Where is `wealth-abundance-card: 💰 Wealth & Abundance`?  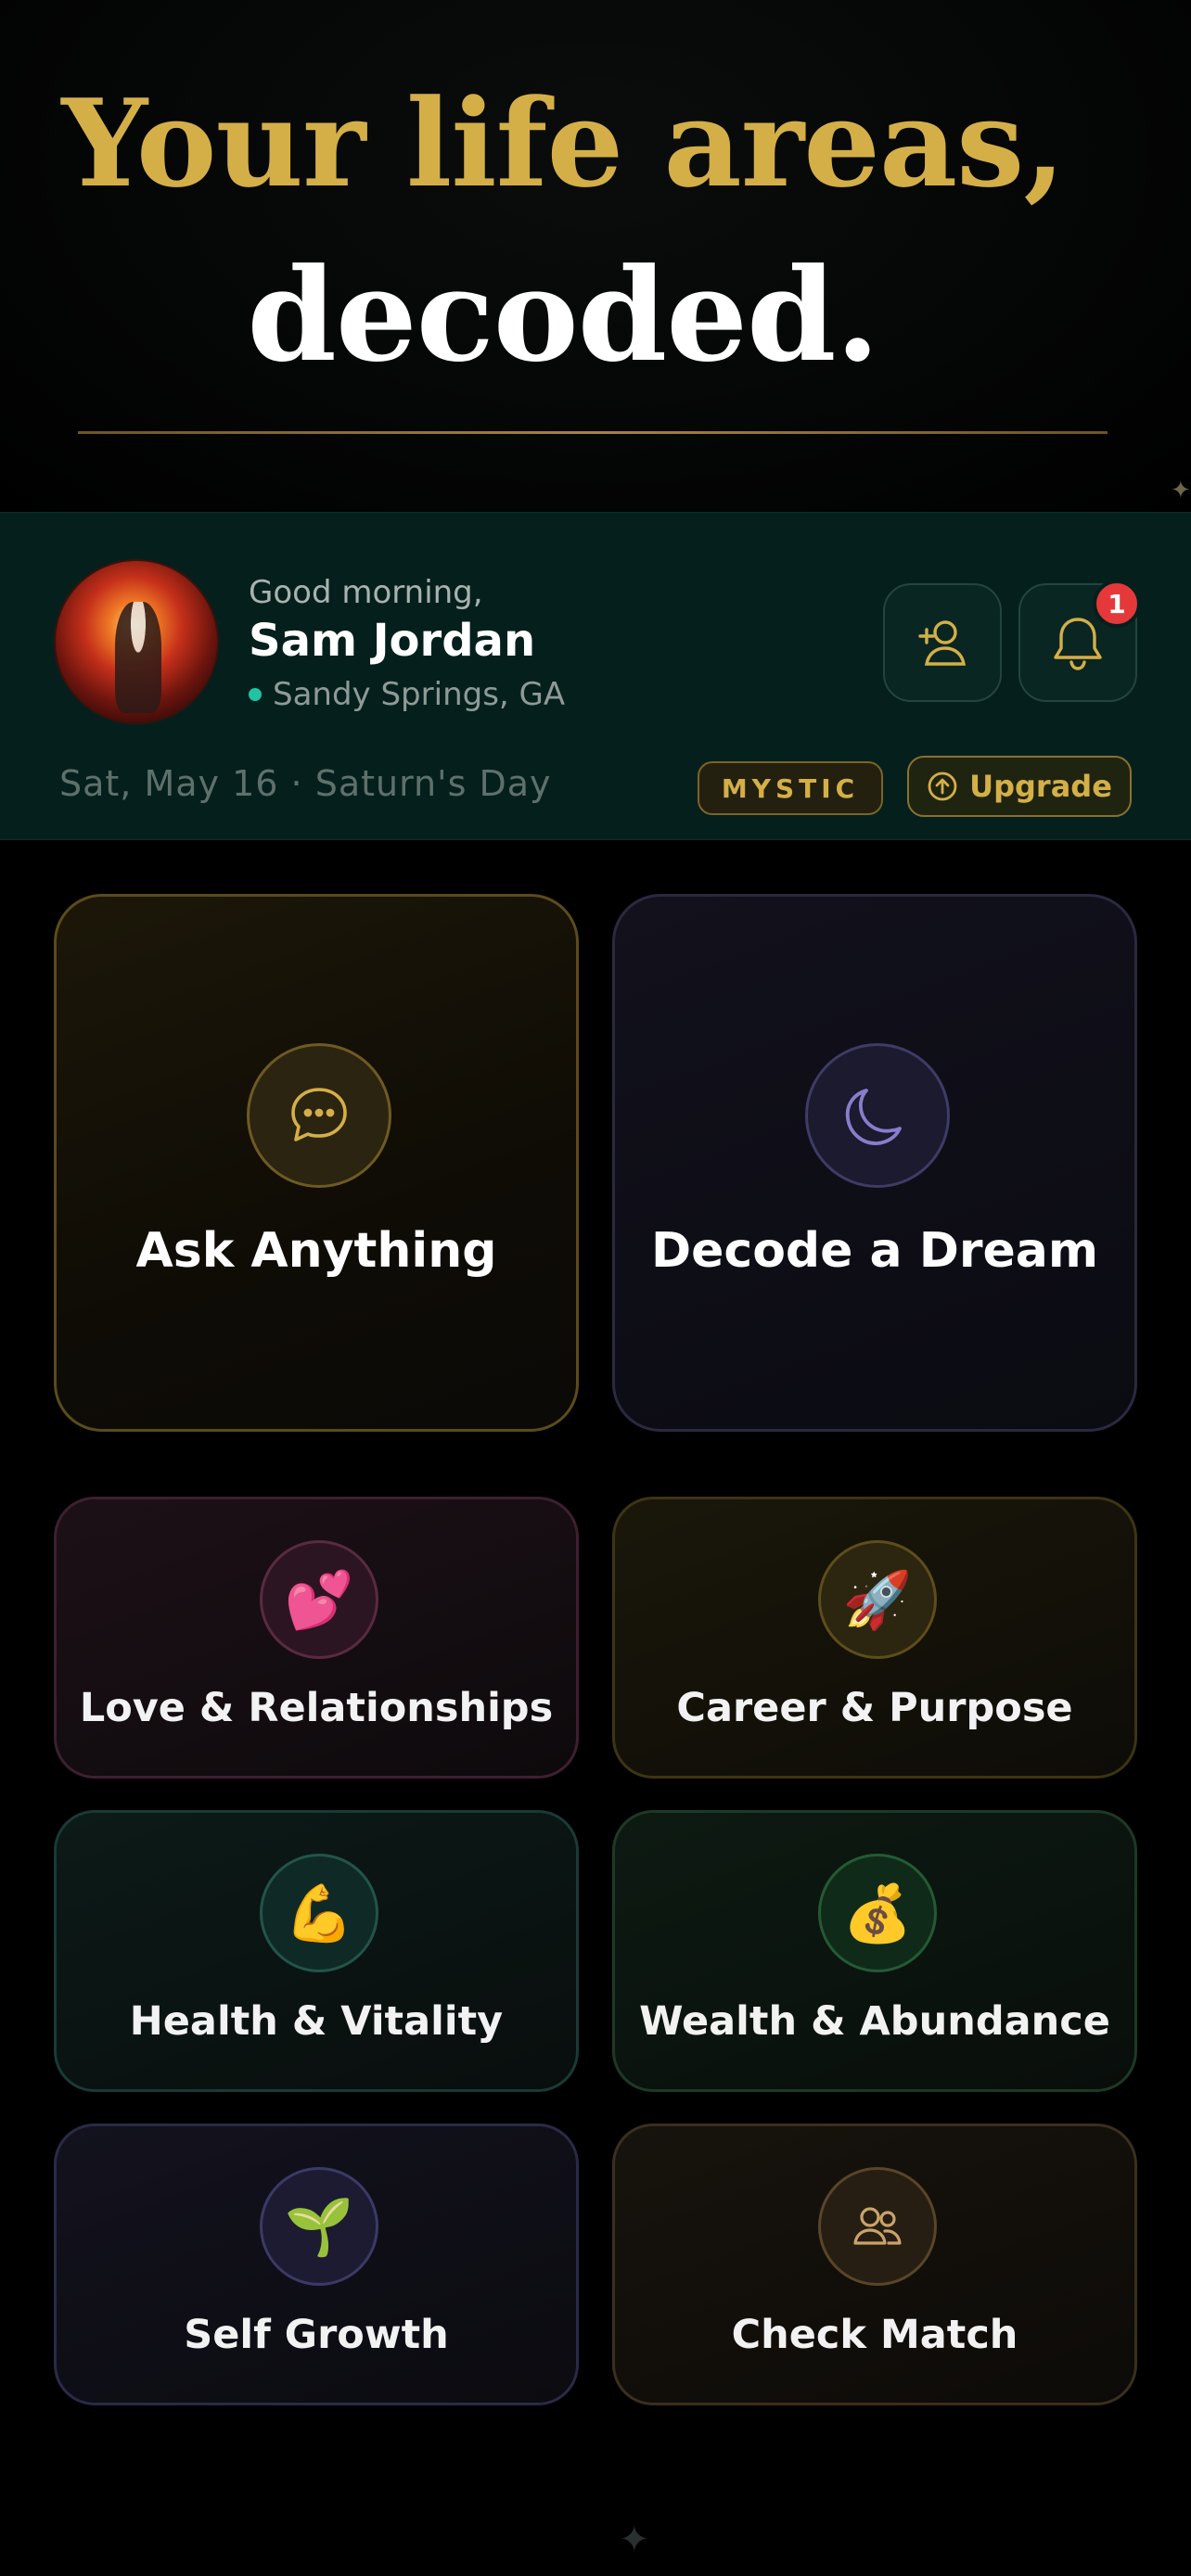
wealth-abundance-card: 💰 Wealth & Abundance is located at coordinates (874, 1951).